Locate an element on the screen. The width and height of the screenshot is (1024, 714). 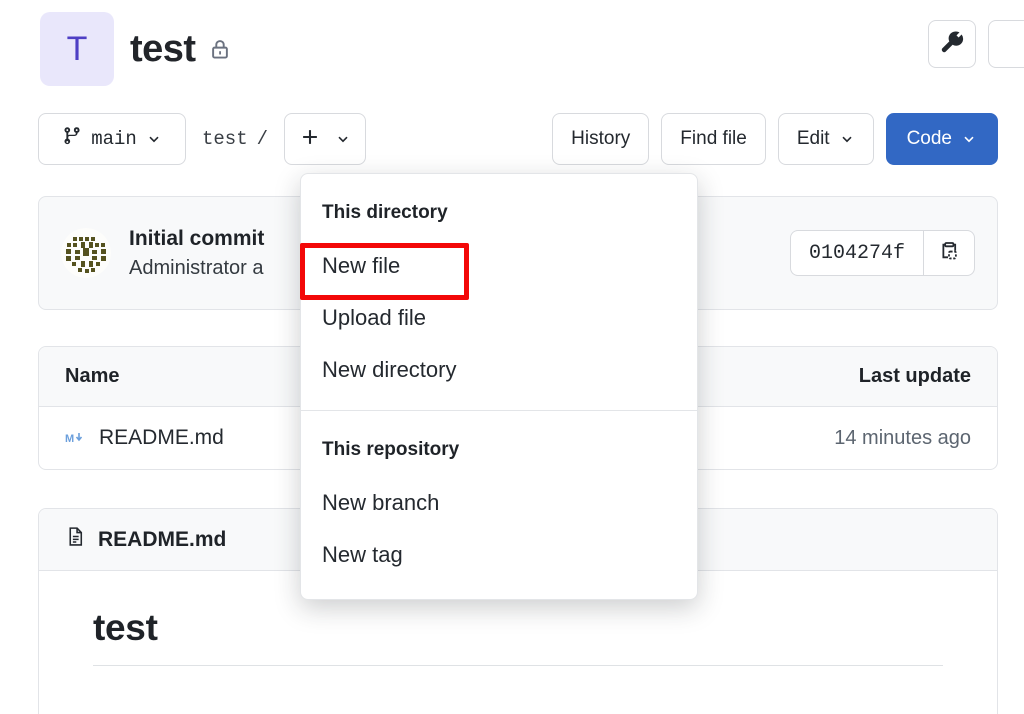
clipboard-icon is located at coordinates (949, 253).